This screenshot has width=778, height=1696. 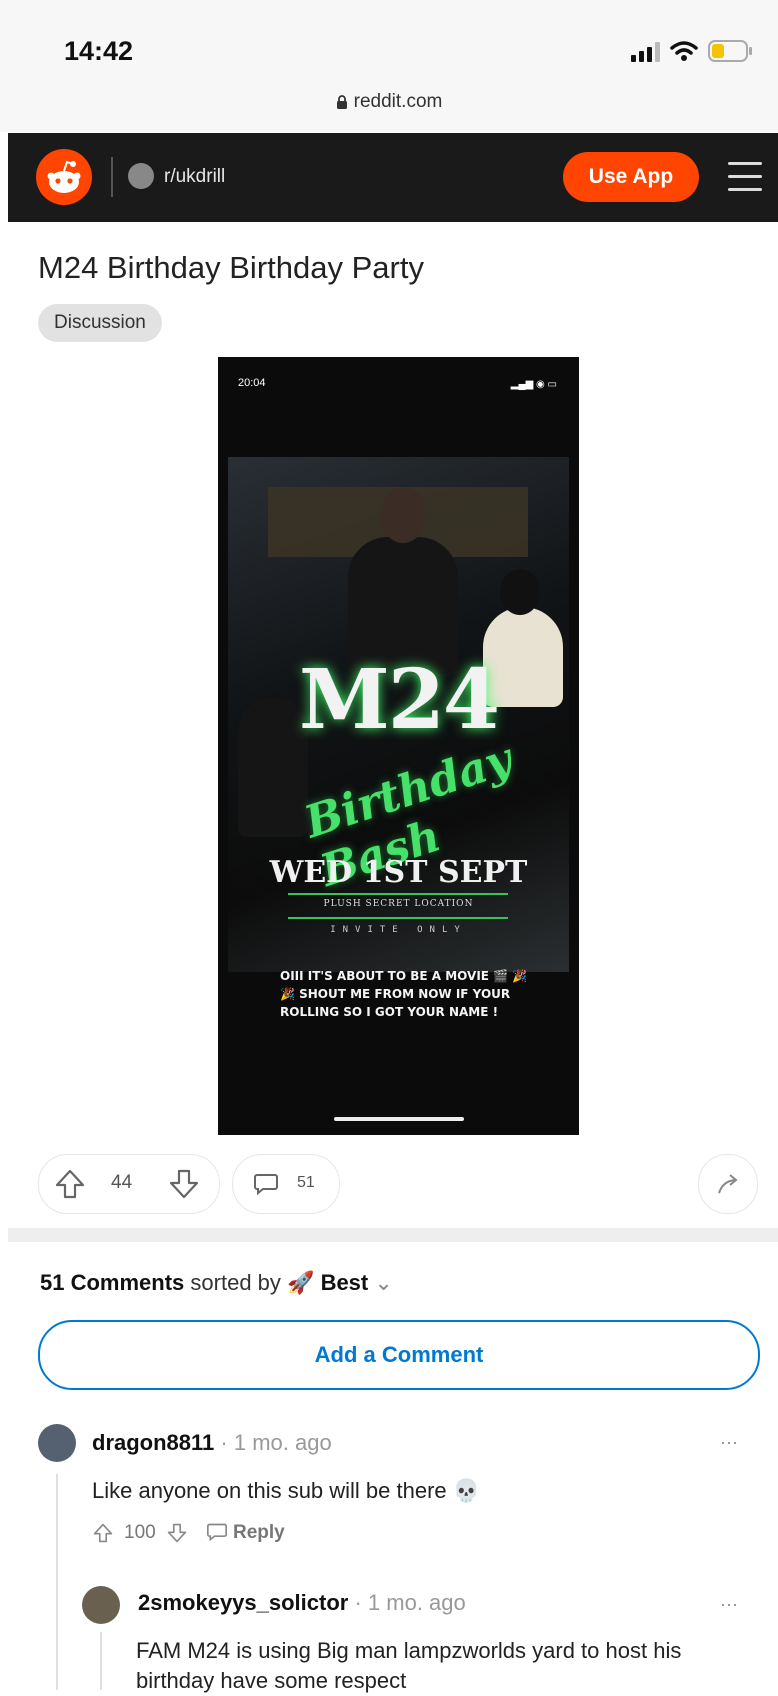 I want to click on sort-dropdown: 🚀 Best ⌄, so click(x=340, y=1282).